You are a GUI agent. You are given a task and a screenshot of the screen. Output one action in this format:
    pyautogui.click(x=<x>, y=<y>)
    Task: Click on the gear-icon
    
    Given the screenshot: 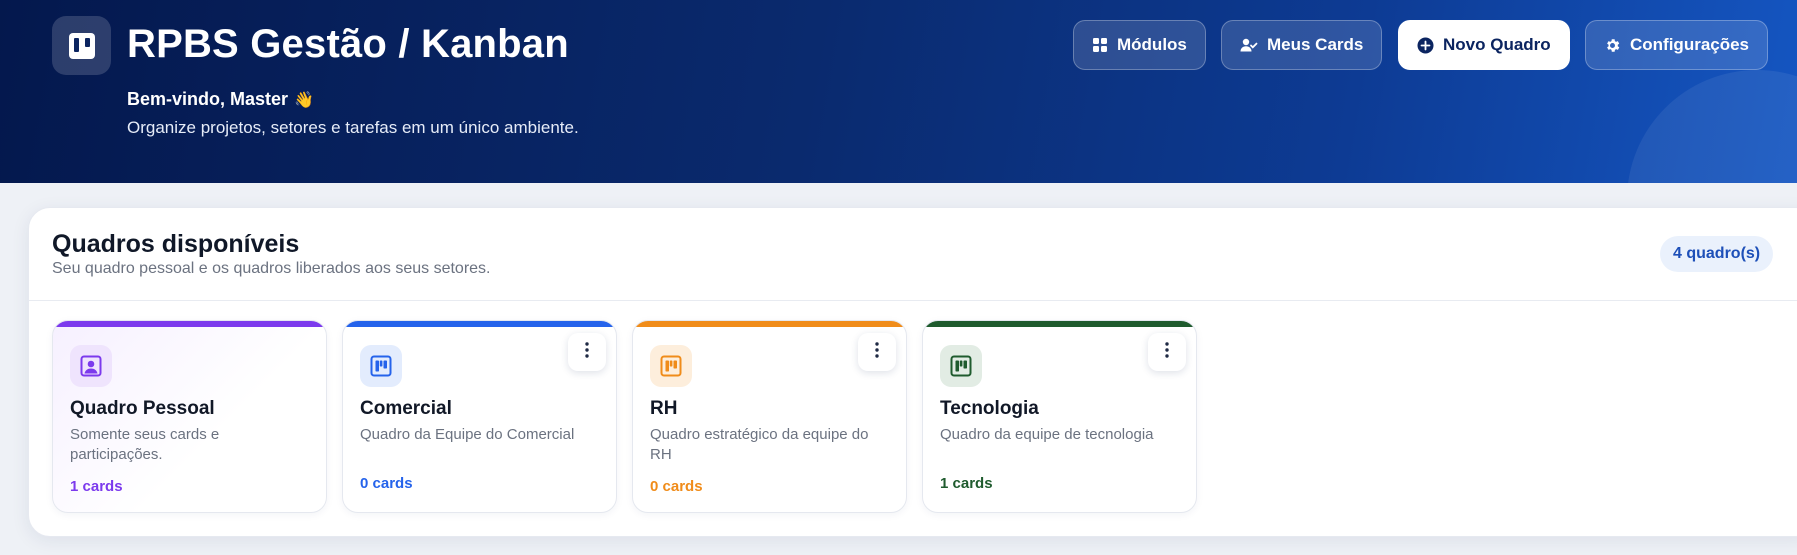 What is the action you would take?
    pyautogui.click(x=1612, y=45)
    